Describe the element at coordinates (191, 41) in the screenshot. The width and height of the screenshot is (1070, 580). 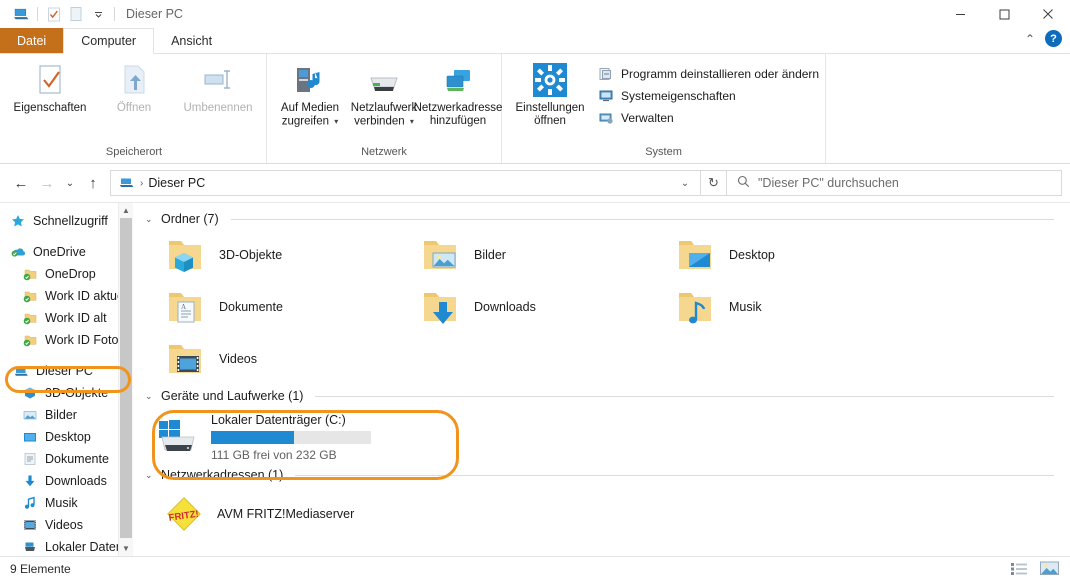
I see `tab-ansicht: Ansicht` at that location.